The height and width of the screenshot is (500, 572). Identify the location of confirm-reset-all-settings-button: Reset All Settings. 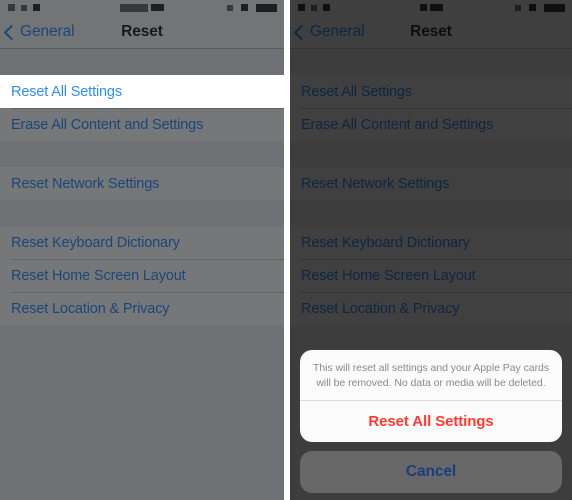
(431, 421).